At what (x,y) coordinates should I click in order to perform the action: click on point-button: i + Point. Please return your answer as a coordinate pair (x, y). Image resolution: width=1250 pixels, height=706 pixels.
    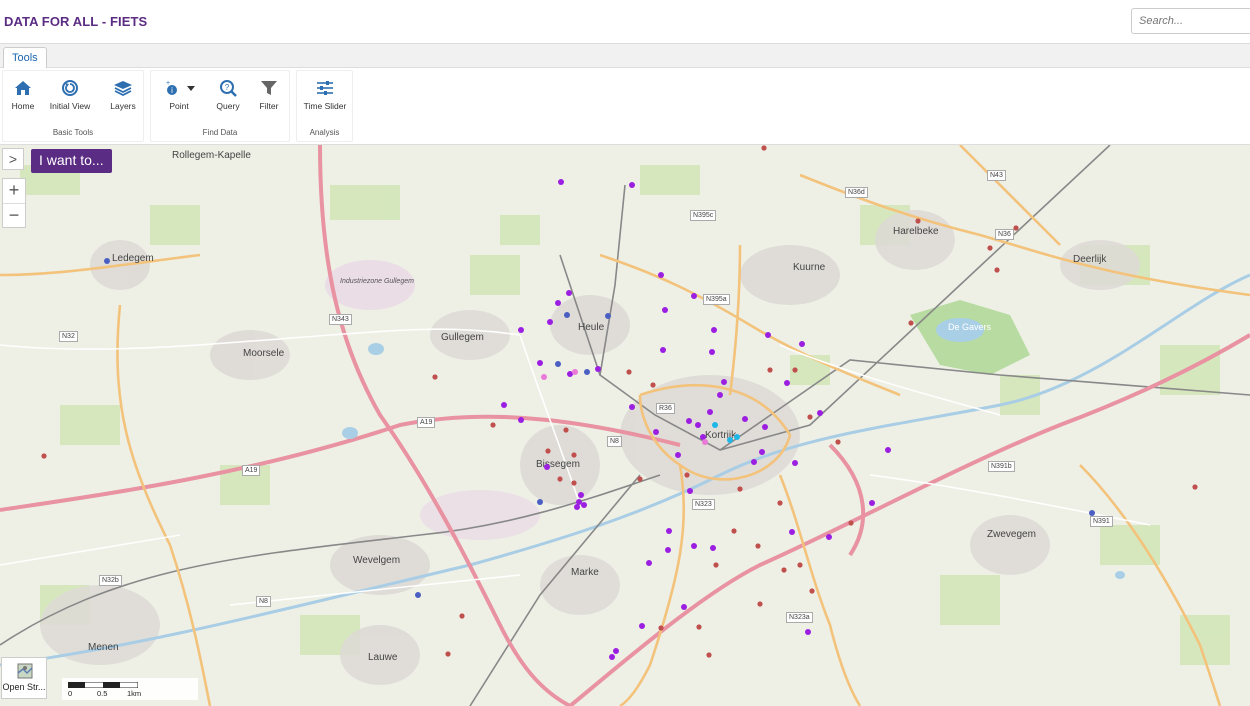
    Looking at the image, I should click on (179, 95).